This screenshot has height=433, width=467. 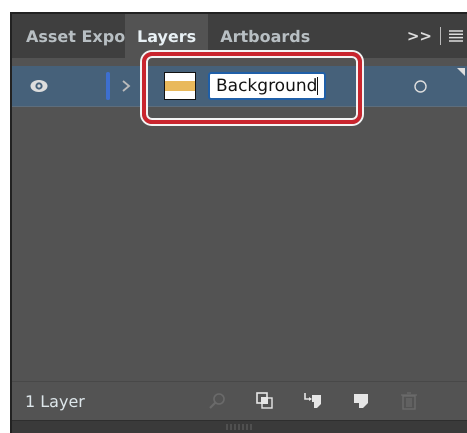 What do you see at coordinates (420, 86) in the screenshot?
I see `target-icon` at bounding box center [420, 86].